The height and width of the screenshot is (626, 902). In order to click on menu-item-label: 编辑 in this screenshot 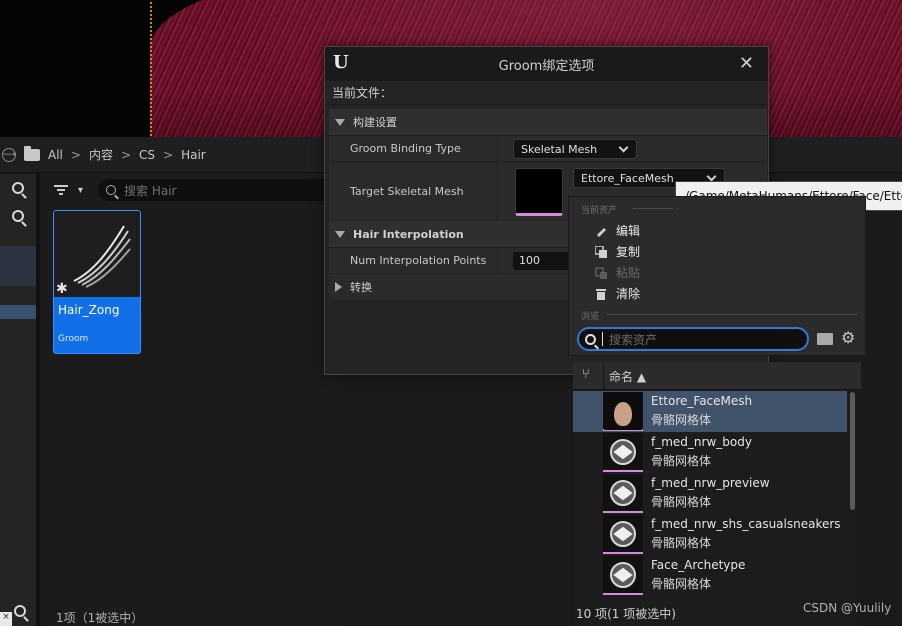, I will do `click(628, 231)`.